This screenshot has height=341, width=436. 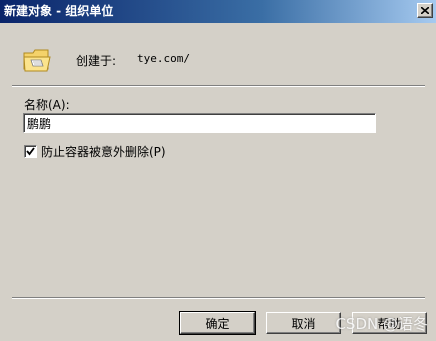 I want to click on ok-button-label: 确定, so click(x=217, y=323).